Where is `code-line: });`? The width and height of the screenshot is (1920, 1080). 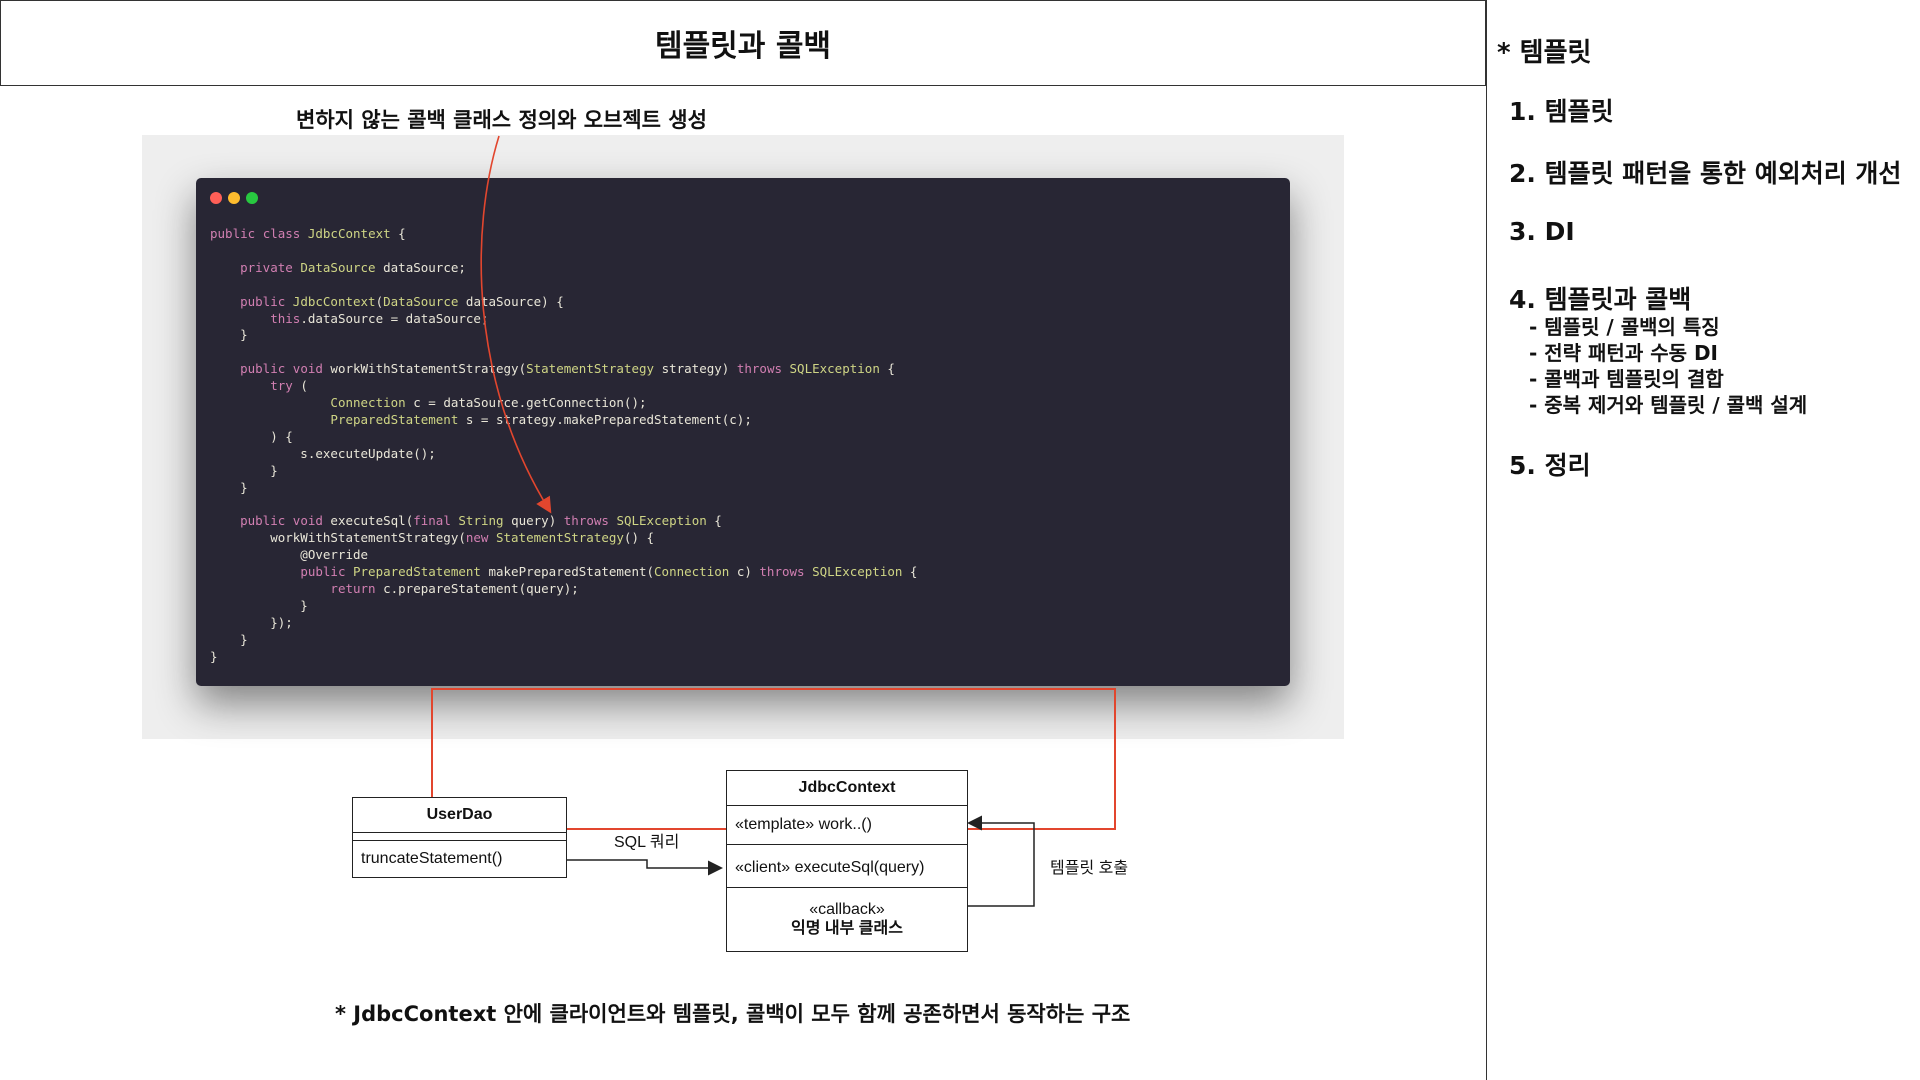 code-line: }); is located at coordinates (251, 622).